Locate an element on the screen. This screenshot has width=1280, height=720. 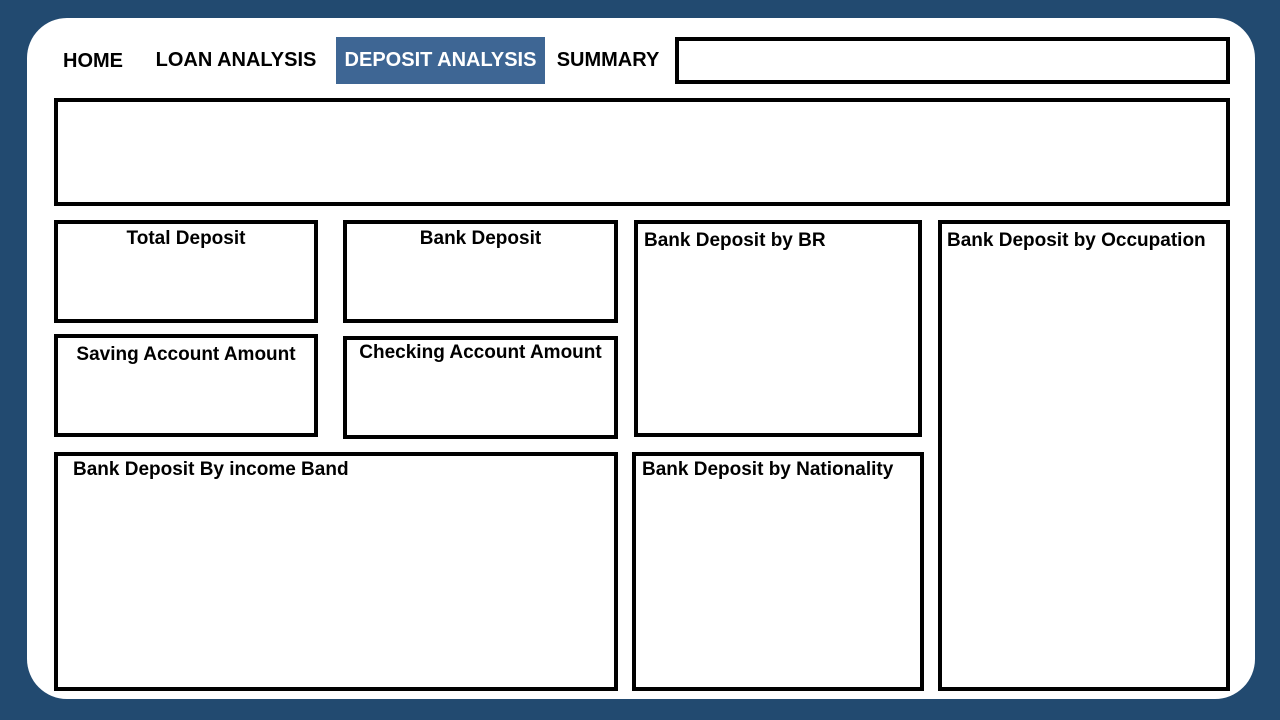
tab-home: HOME is located at coordinates (93, 61).